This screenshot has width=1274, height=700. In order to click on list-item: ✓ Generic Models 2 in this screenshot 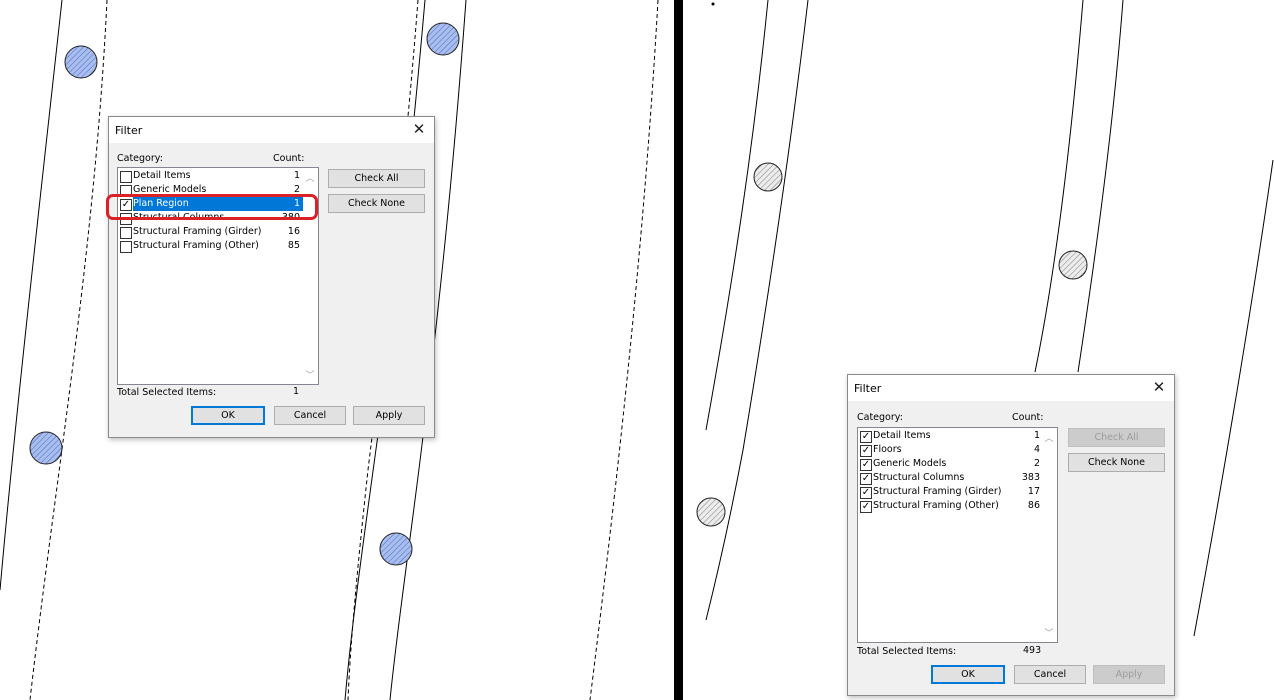, I will do `click(950, 464)`.